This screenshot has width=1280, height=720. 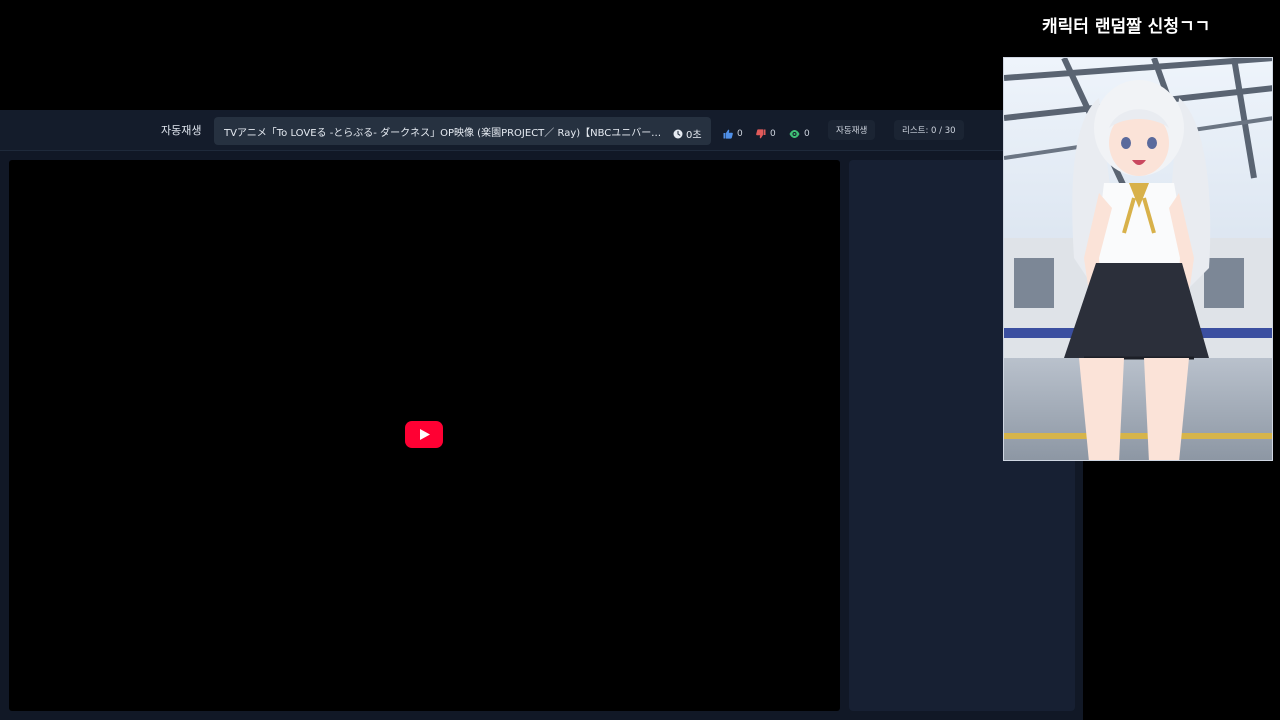 I want to click on character-image, so click(x=1138, y=259).